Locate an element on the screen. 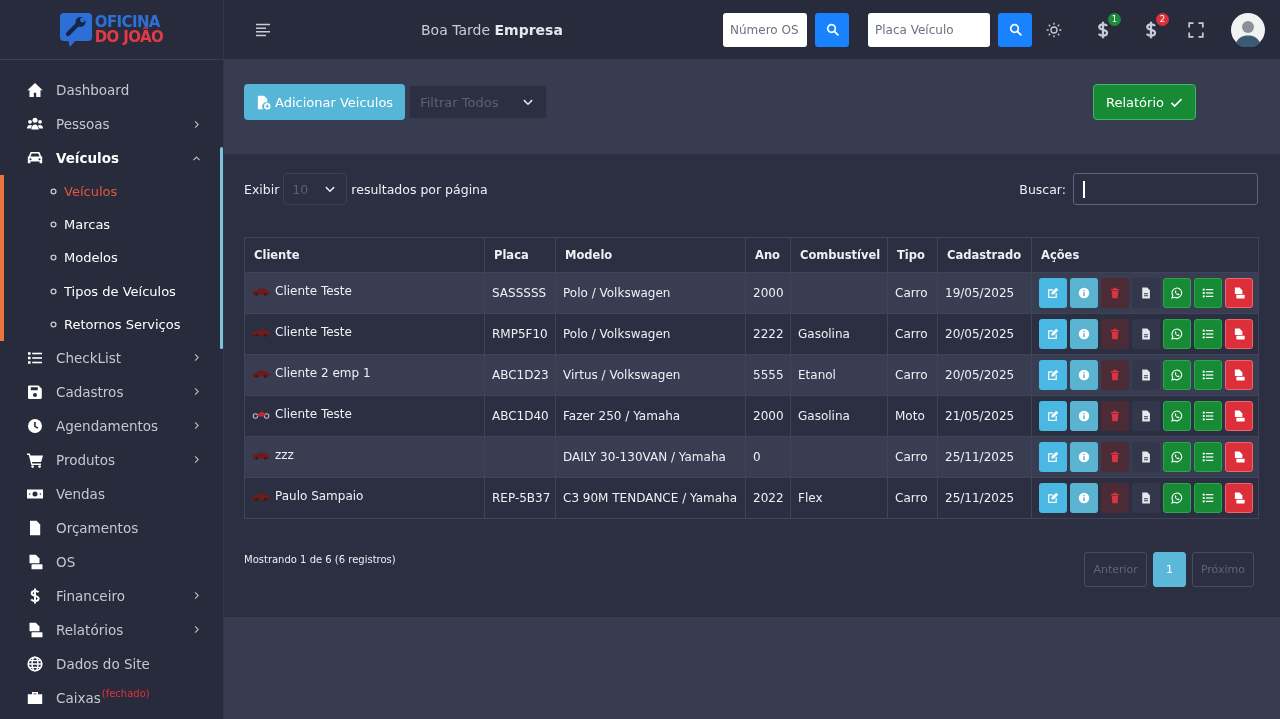 The image size is (1280, 719). menu-item: Relatórios is located at coordinates (111, 629).